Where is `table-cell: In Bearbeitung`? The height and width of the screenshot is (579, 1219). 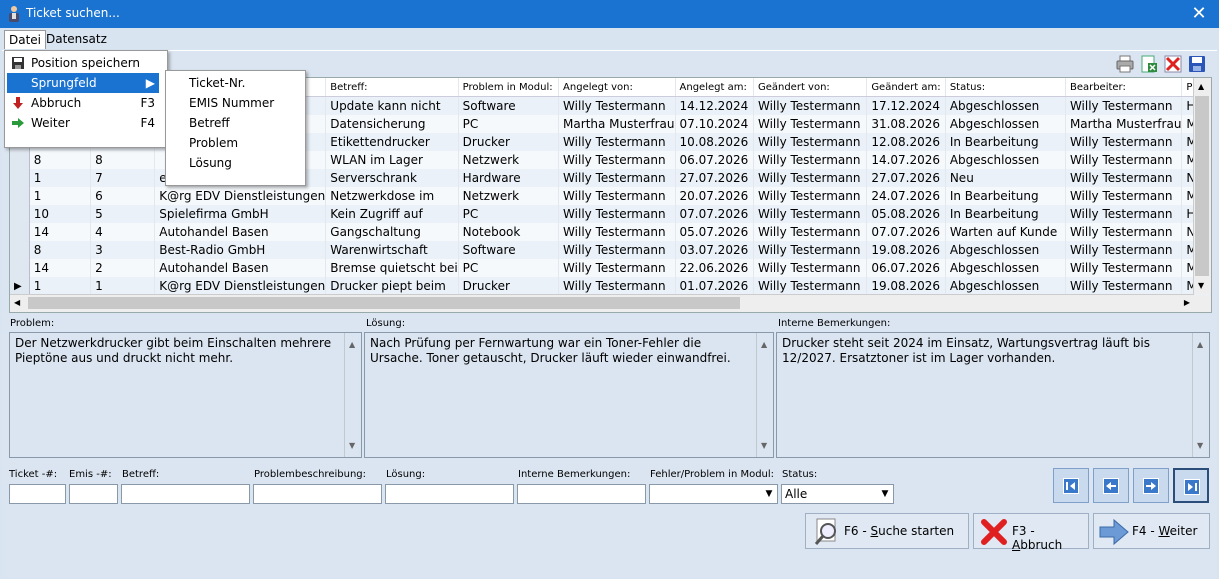
table-cell: In Bearbeitung is located at coordinates (1005, 214).